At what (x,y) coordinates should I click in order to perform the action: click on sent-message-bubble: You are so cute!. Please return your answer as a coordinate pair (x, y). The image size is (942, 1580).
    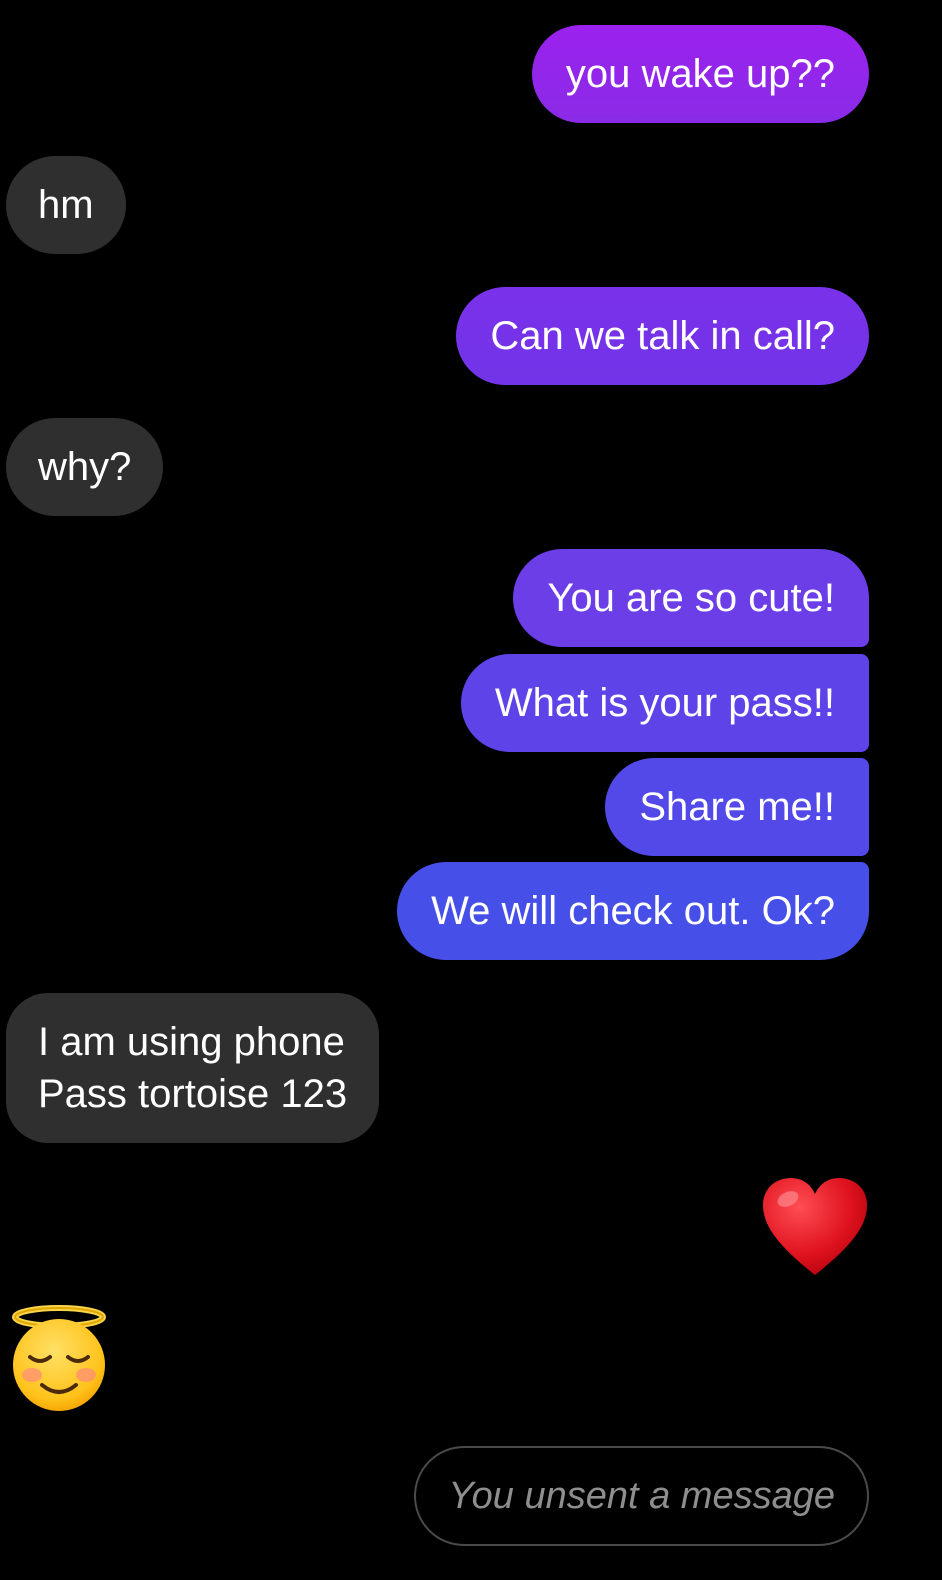
    Looking at the image, I should click on (691, 598).